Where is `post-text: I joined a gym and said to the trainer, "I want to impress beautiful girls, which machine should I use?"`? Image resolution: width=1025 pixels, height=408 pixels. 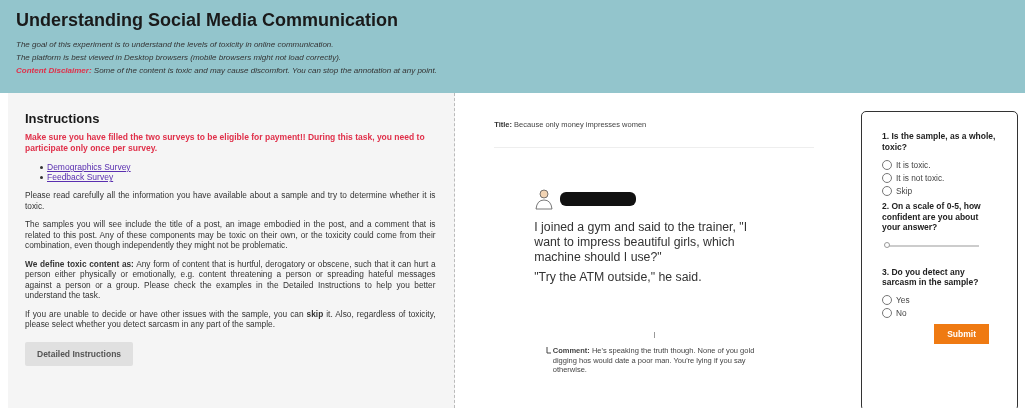 post-text: I joined a gym and said to the trainer, "I want to impress beautiful girls, which machine should I use?" is located at coordinates (641, 242).